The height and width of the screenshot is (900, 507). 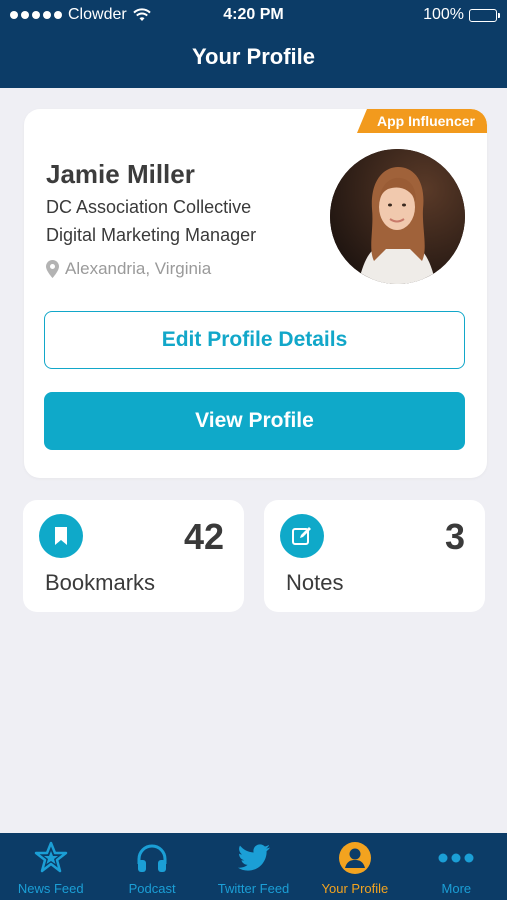 What do you see at coordinates (120, 174) in the screenshot?
I see `profile-name: Jamie Miller` at bounding box center [120, 174].